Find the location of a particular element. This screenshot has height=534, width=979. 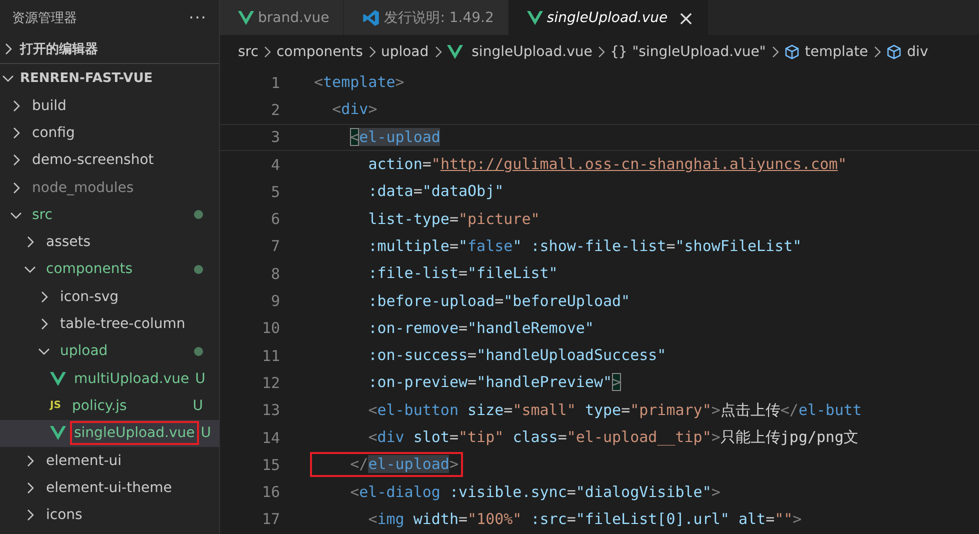

line-number: 1 is located at coordinates (275, 83).